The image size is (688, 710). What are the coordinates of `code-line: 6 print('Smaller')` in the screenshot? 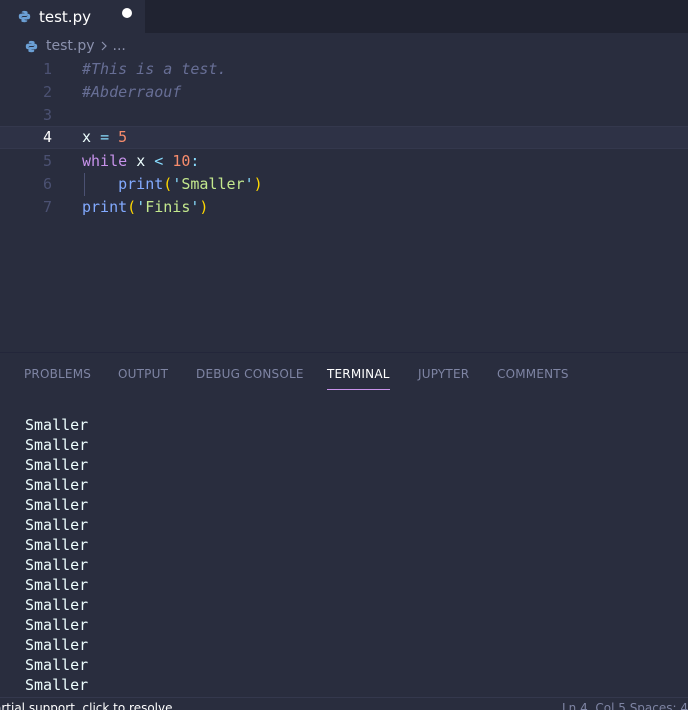 It's located at (344, 184).